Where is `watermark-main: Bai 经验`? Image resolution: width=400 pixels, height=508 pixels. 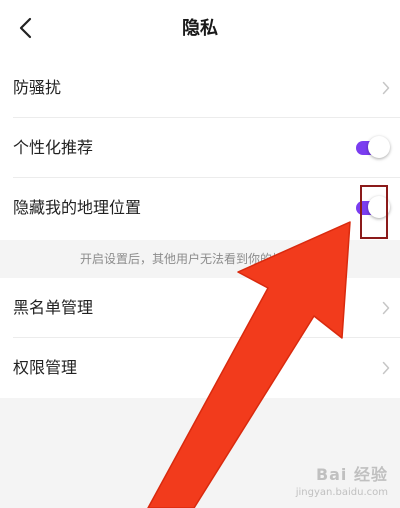 watermark-main: Bai 经验 is located at coordinates (351, 474).